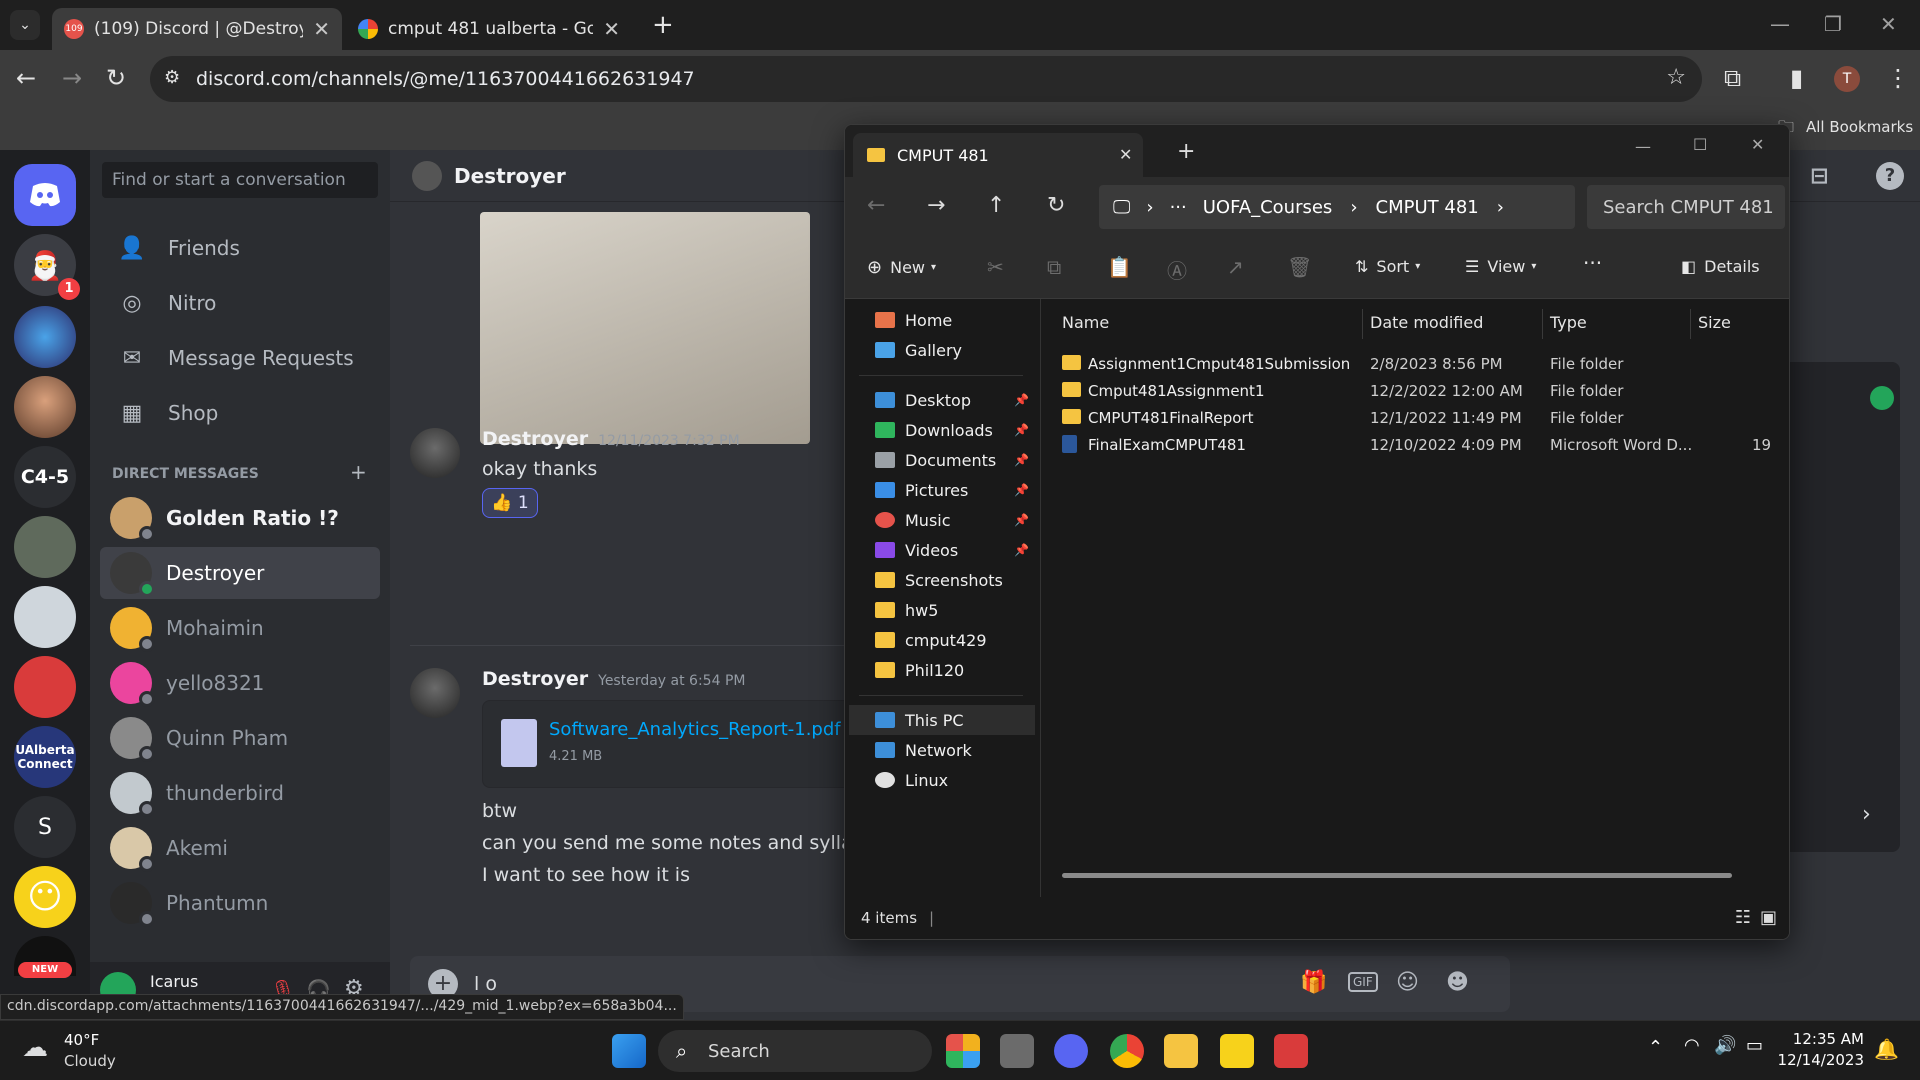 This screenshot has width=1920, height=1080. I want to click on horizontal-scrollbar, so click(1397, 875).